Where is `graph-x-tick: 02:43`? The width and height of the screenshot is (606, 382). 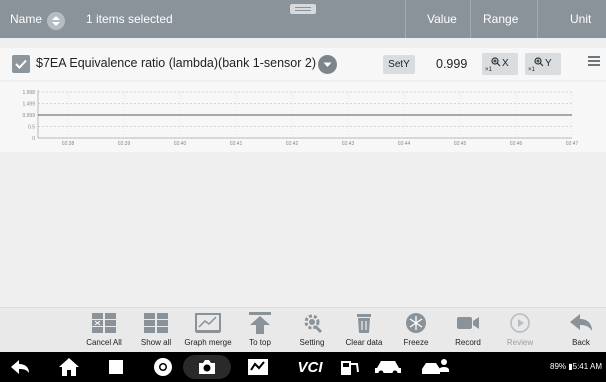
graph-x-tick: 02:43 is located at coordinates (348, 144).